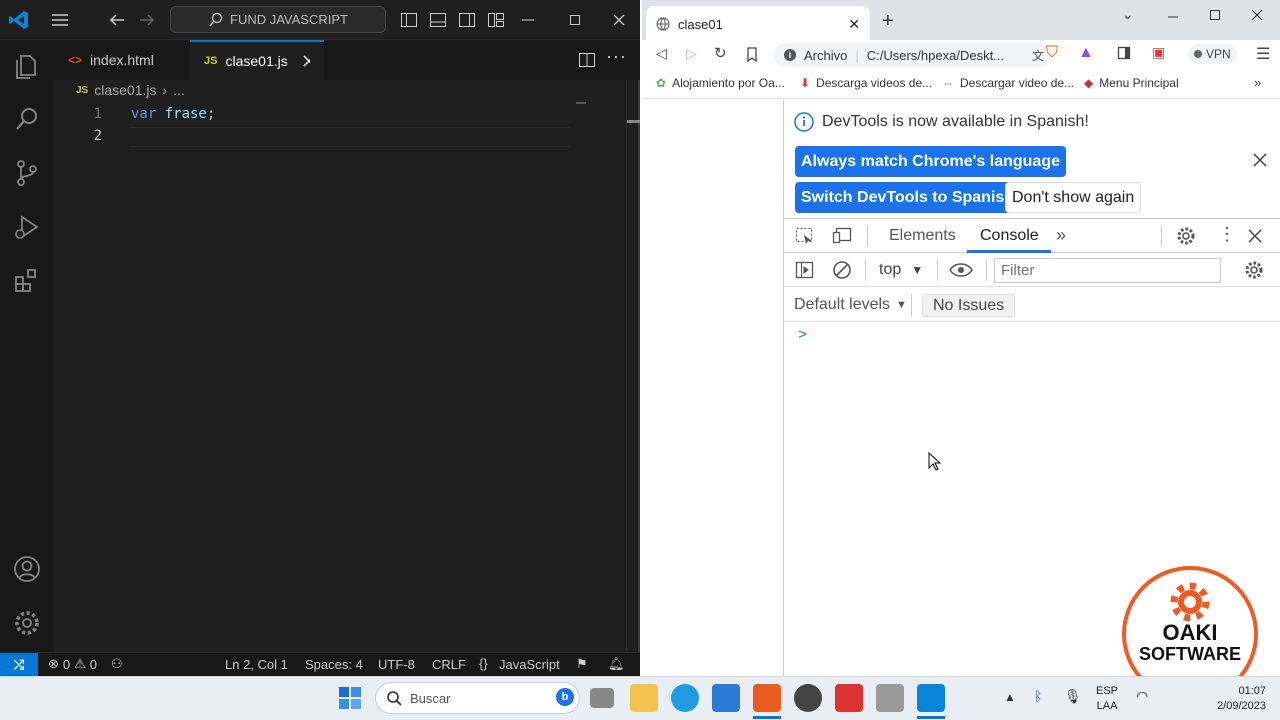  I want to click on task-view-icon, so click(602, 698).